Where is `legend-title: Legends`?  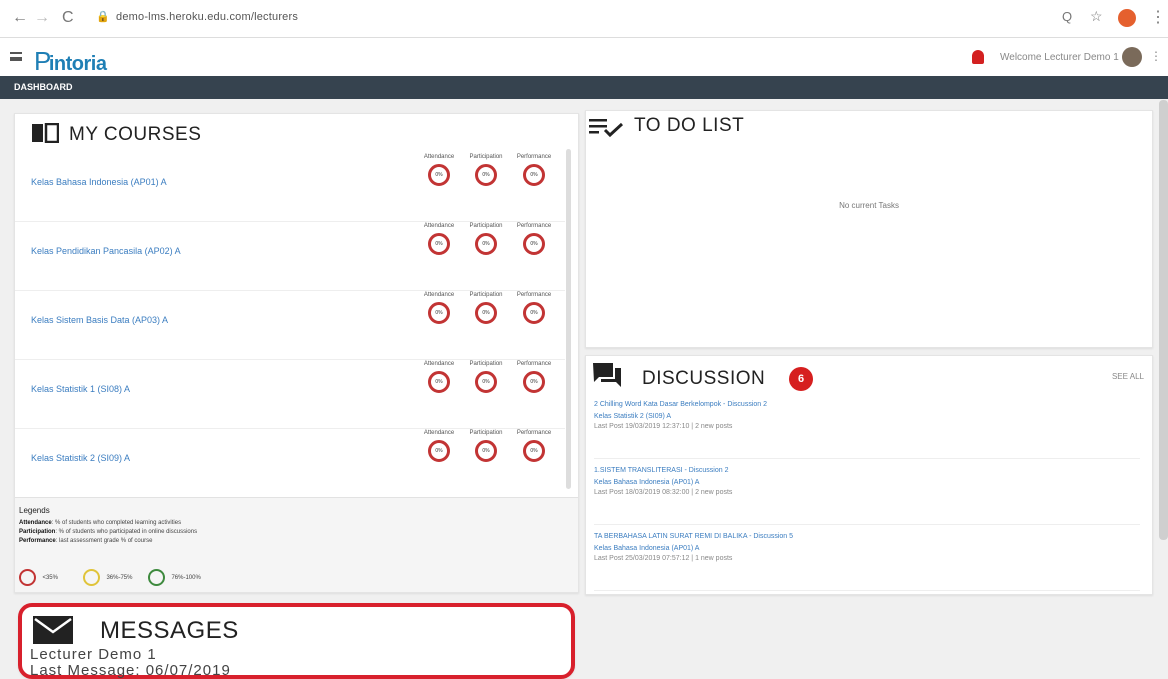 legend-title: Legends is located at coordinates (34, 510).